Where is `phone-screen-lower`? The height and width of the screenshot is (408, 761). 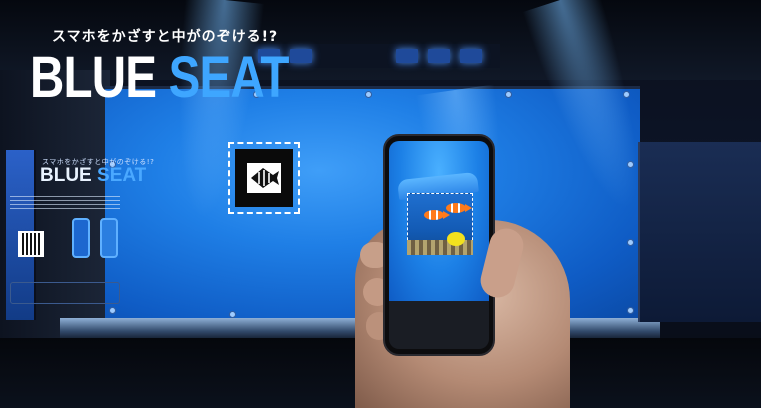
phone-screen-lower is located at coordinates (439, 325).